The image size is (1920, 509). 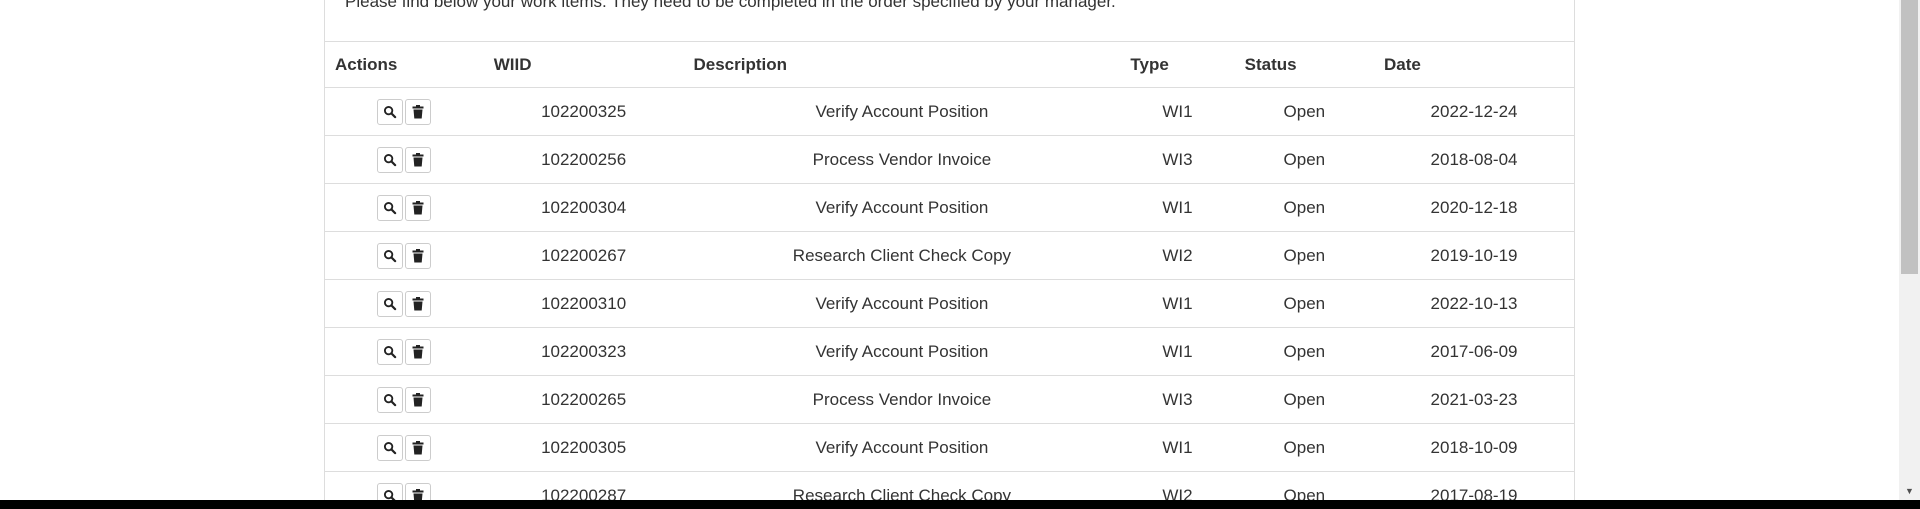 I want to click on cell-wiid: 102200325, so click(x=583, y=111).